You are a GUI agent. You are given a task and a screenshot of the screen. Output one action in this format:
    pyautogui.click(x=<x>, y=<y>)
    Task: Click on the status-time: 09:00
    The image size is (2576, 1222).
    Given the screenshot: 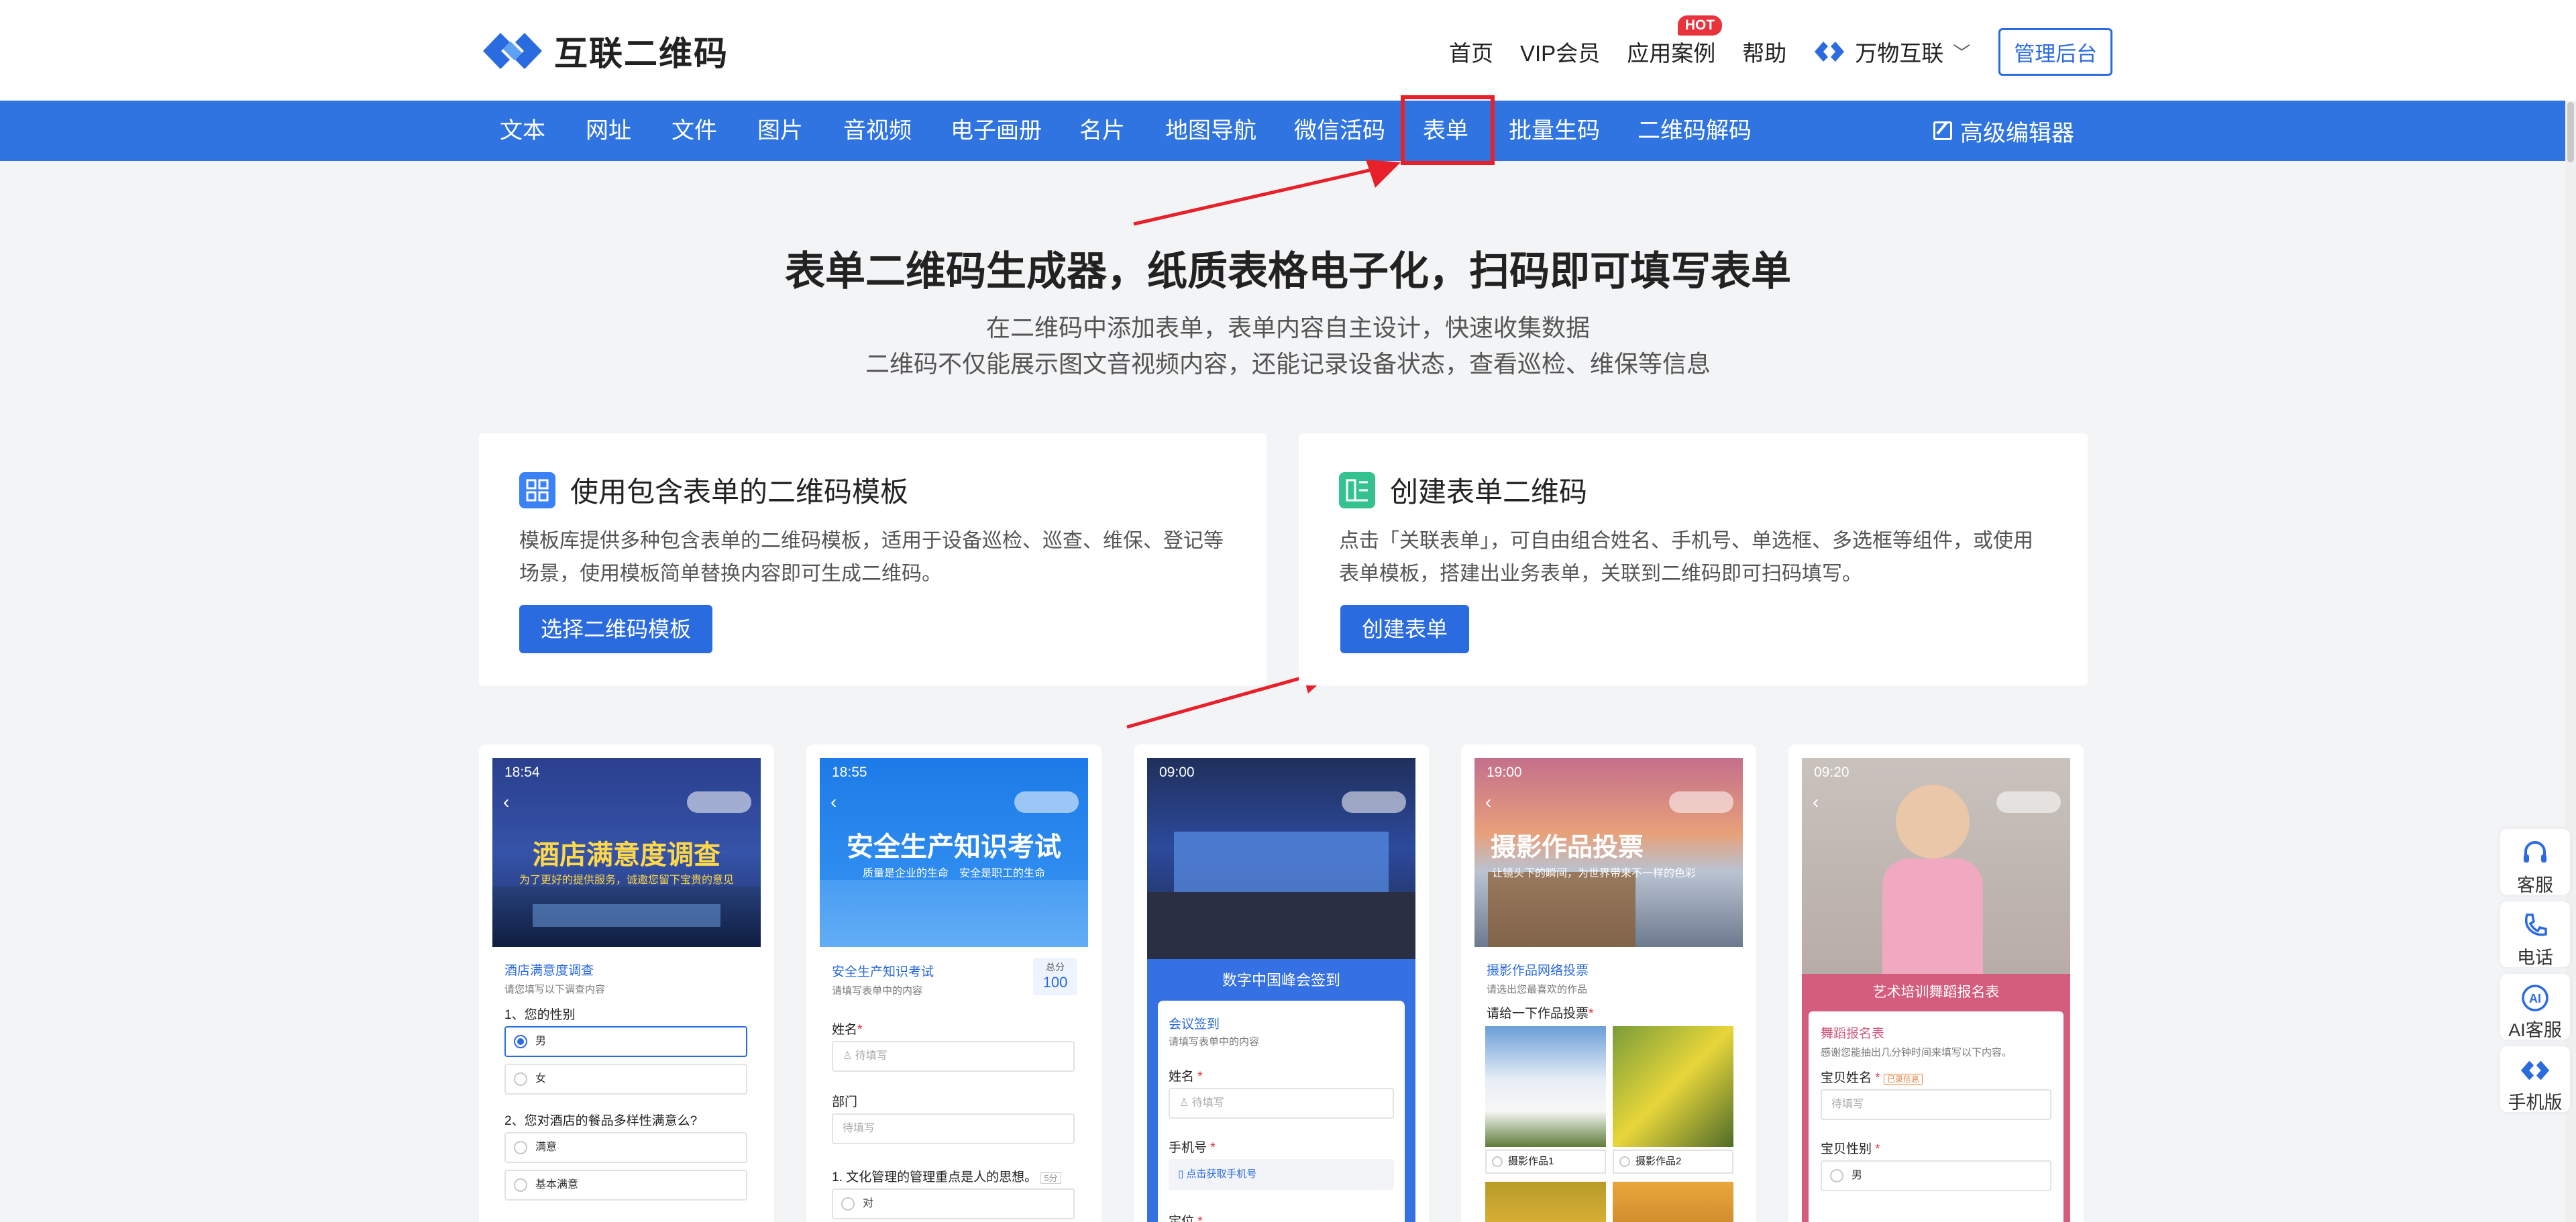 What is the action you would take?
    pyautogui.click(x=1177, y=772)
    